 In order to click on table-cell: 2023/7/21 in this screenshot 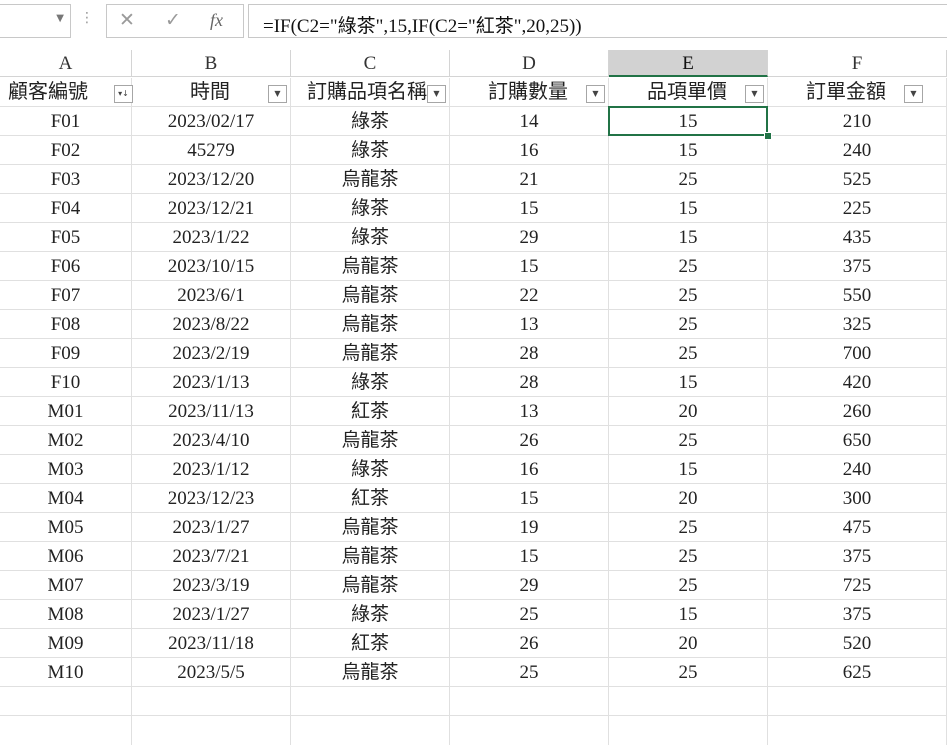, I will do `click(211, 556)`.